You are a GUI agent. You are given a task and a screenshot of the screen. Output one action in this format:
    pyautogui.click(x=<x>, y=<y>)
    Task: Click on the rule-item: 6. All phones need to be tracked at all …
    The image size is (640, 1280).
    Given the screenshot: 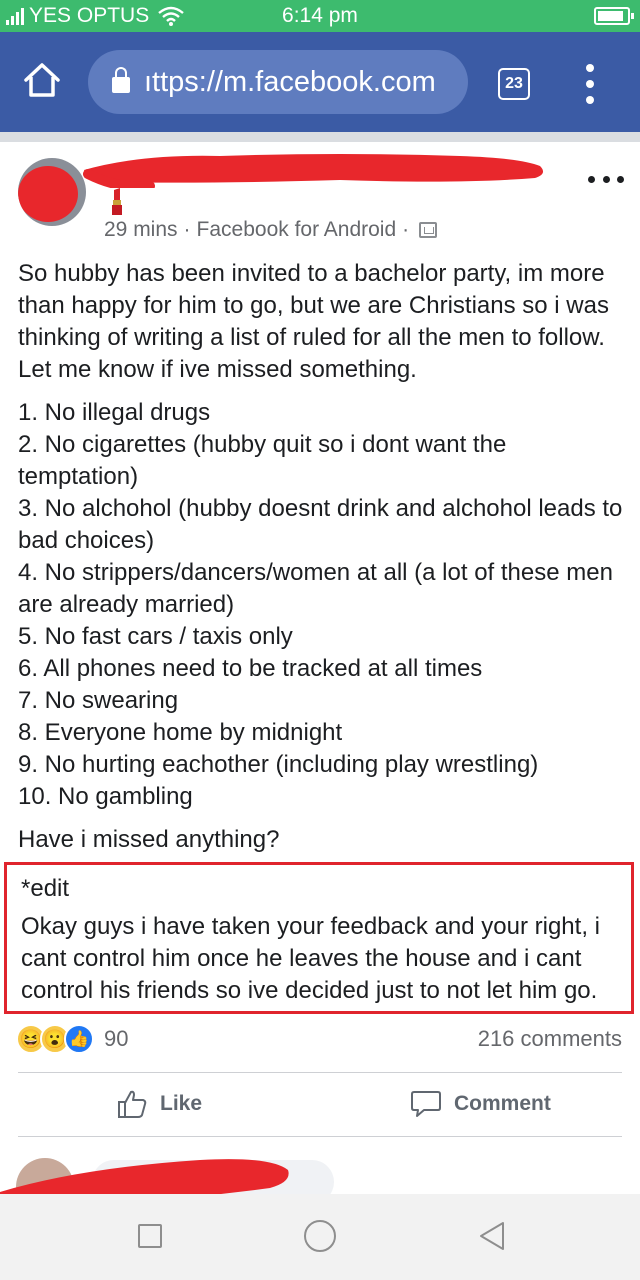 What is the action you would take?
    pyautogui.click(x=250, y=668)
    